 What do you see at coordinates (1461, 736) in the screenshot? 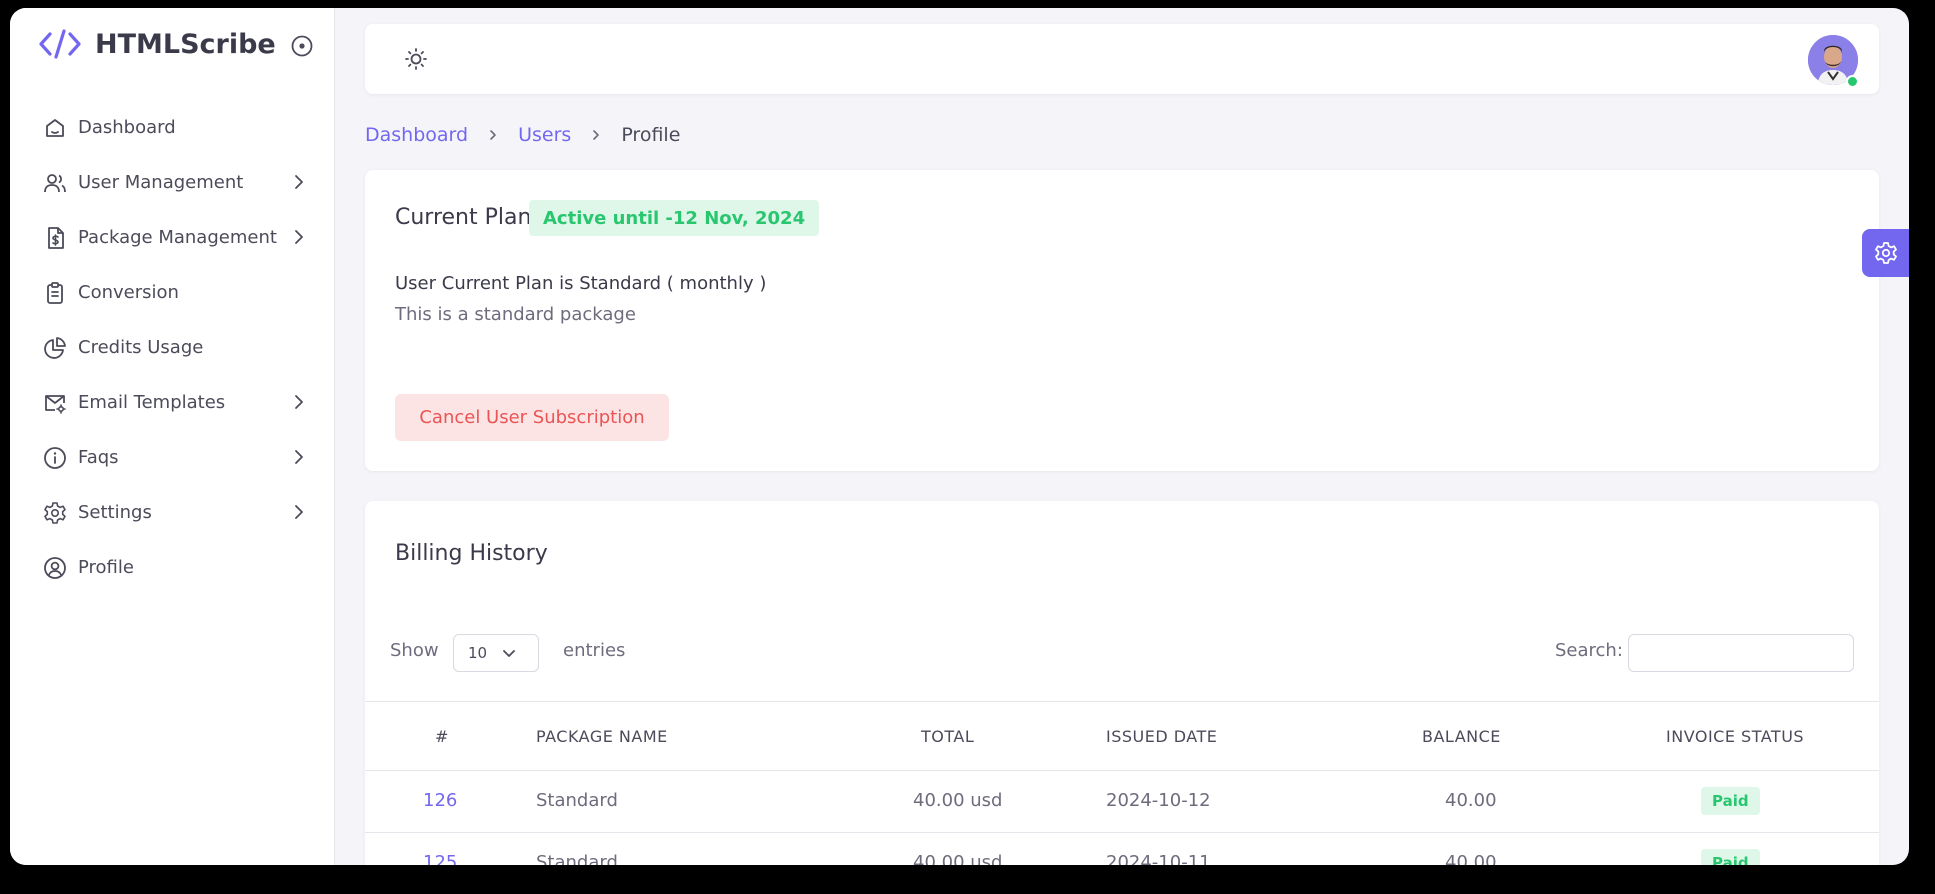
I see `column-header-balance: BALANCE` at bounding box center [1461, 736].